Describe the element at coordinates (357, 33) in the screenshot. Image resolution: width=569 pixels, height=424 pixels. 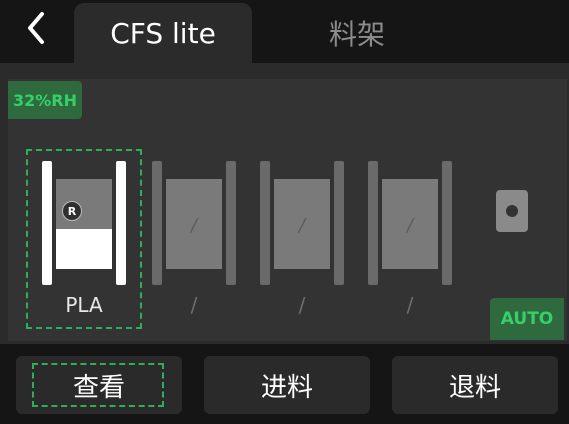
I see `tab-rack: 料架` at that location.